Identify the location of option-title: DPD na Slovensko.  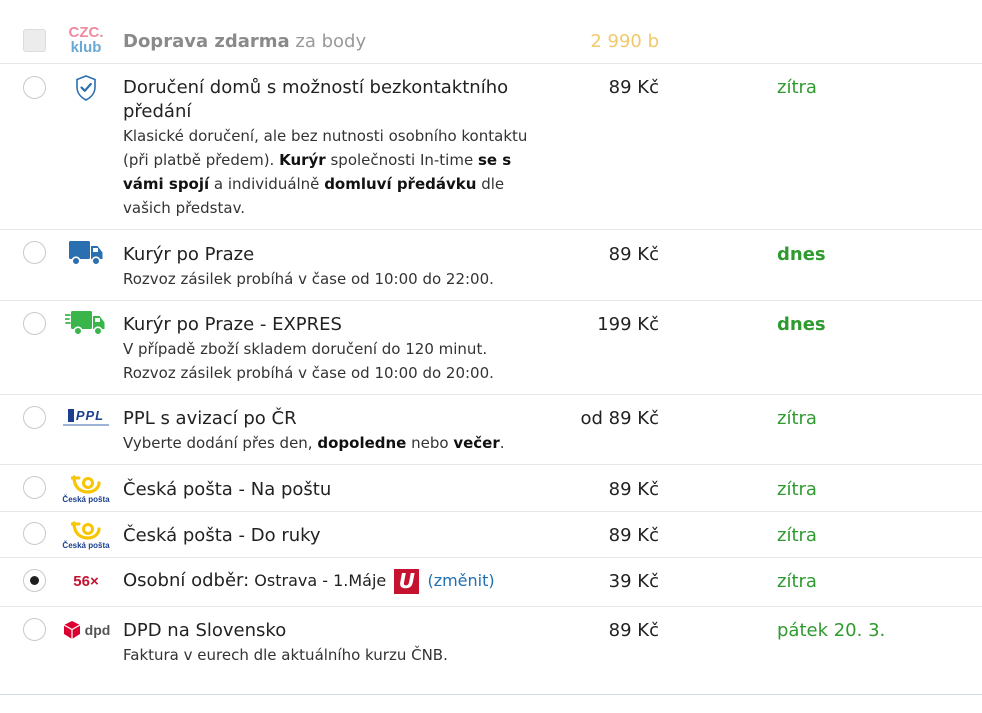
(205, 630).